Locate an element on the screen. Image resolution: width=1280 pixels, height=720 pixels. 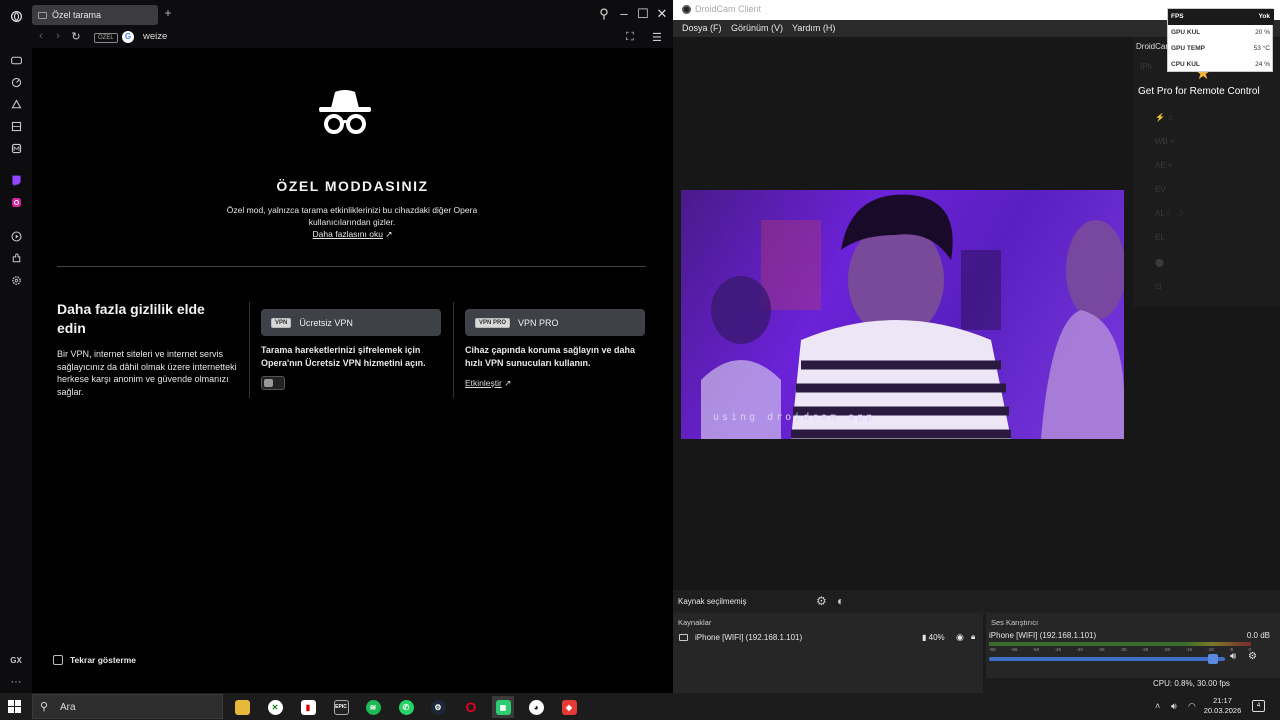
battery-level: 40% is located at coordinates (936, 637).